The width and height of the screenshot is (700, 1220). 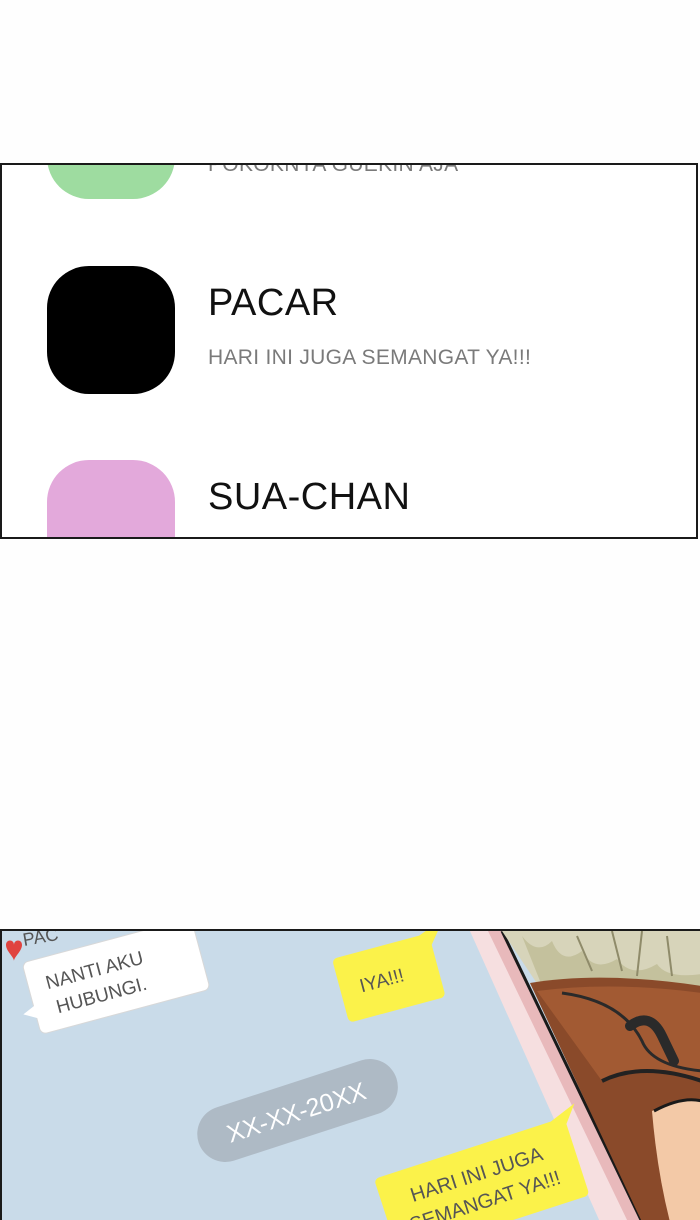 I want to click on contact-name: SUA-CHAN, so click(x=309, y=497).